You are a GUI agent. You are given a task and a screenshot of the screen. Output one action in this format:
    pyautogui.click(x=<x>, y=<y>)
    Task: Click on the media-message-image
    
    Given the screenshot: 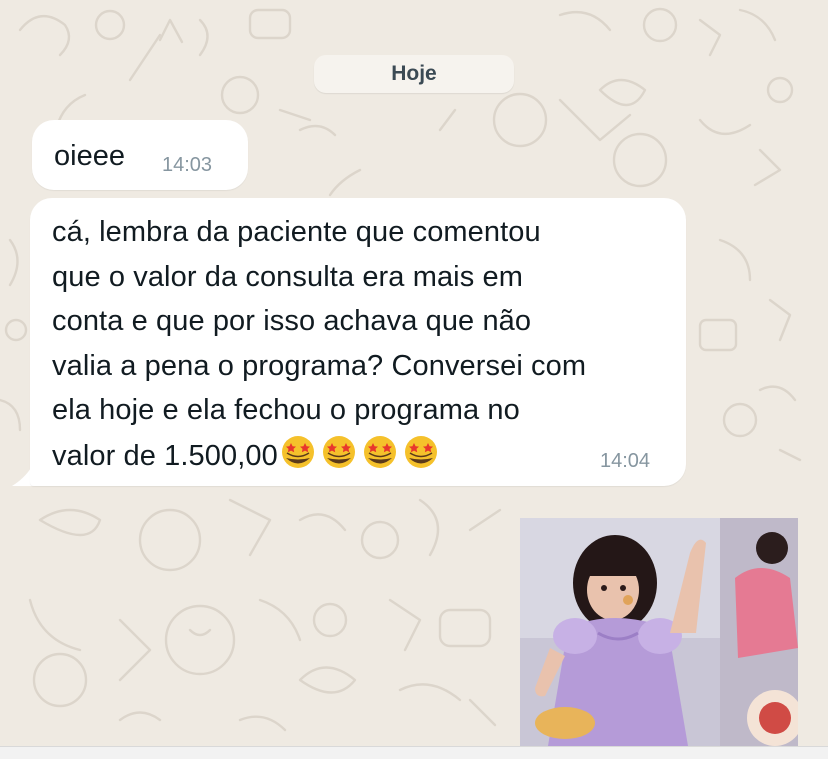 What is the action you would take?
    pyautogui.click(x=659, y=632)
    